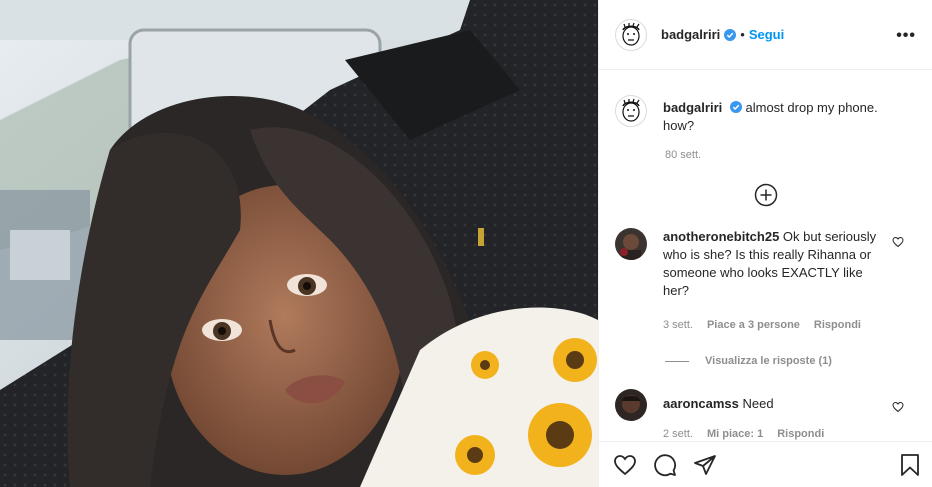 The image size is (932, 487). Describe the element at coordinates (560, 435) in the screenshot. I see `sunflower` at that location.